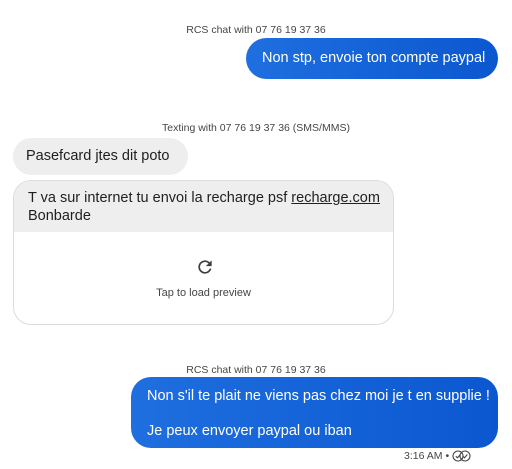 Image resolution: width=512 pixels, height=469 pixels. Describe the element at coordinates (256, 370) in the screenshot. I see `chat-status-rcs-2: RCS chat with 07 76 19 37 36` at that location.